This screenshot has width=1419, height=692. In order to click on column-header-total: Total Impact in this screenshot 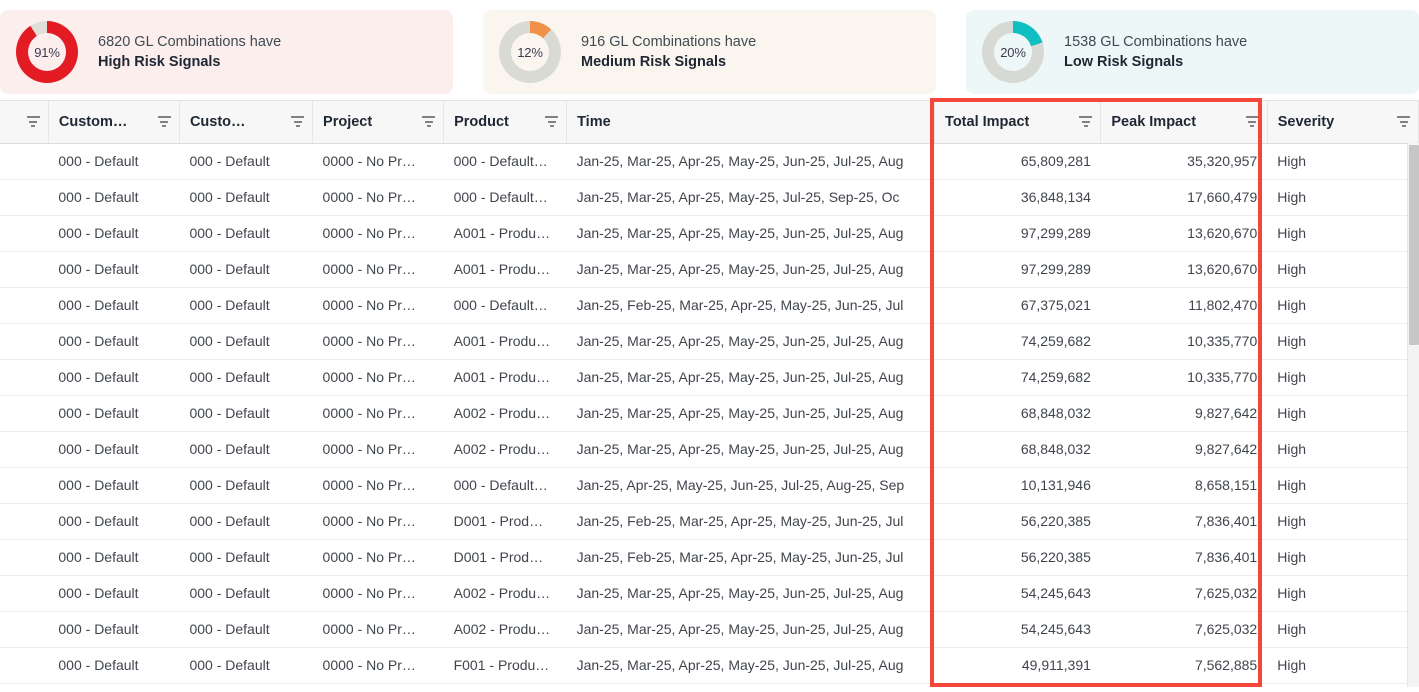, I will do `click(1018, 122)`.